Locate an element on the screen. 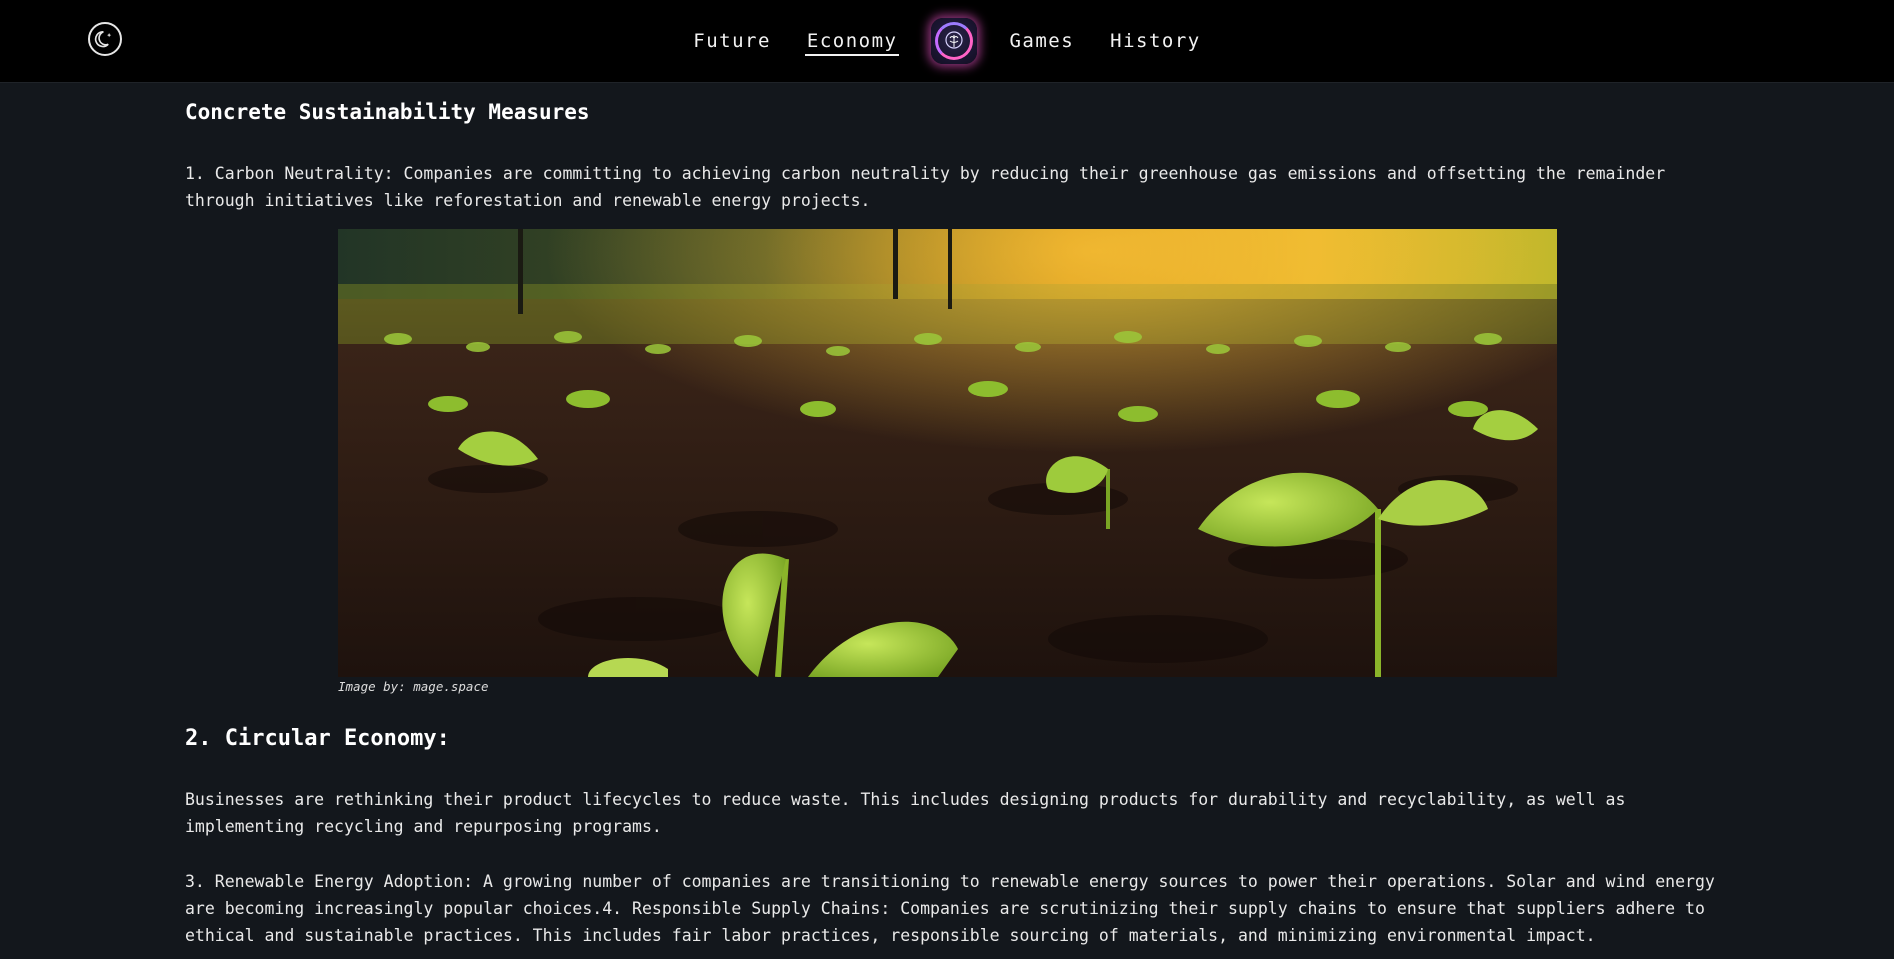  main-nav: Future Economy Games History is located at coordinates (947, 41).